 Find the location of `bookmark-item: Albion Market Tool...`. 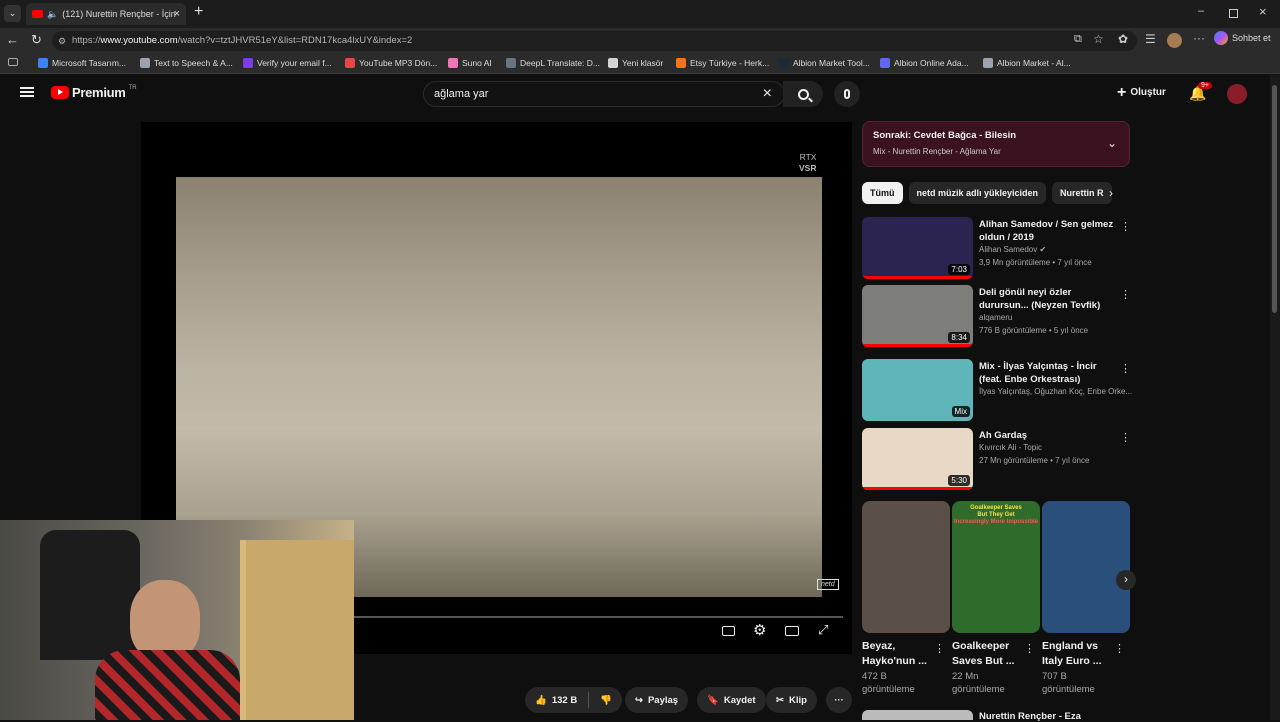

bookmark-item: Albion Market Tool... is located at coordinates (824, 63).